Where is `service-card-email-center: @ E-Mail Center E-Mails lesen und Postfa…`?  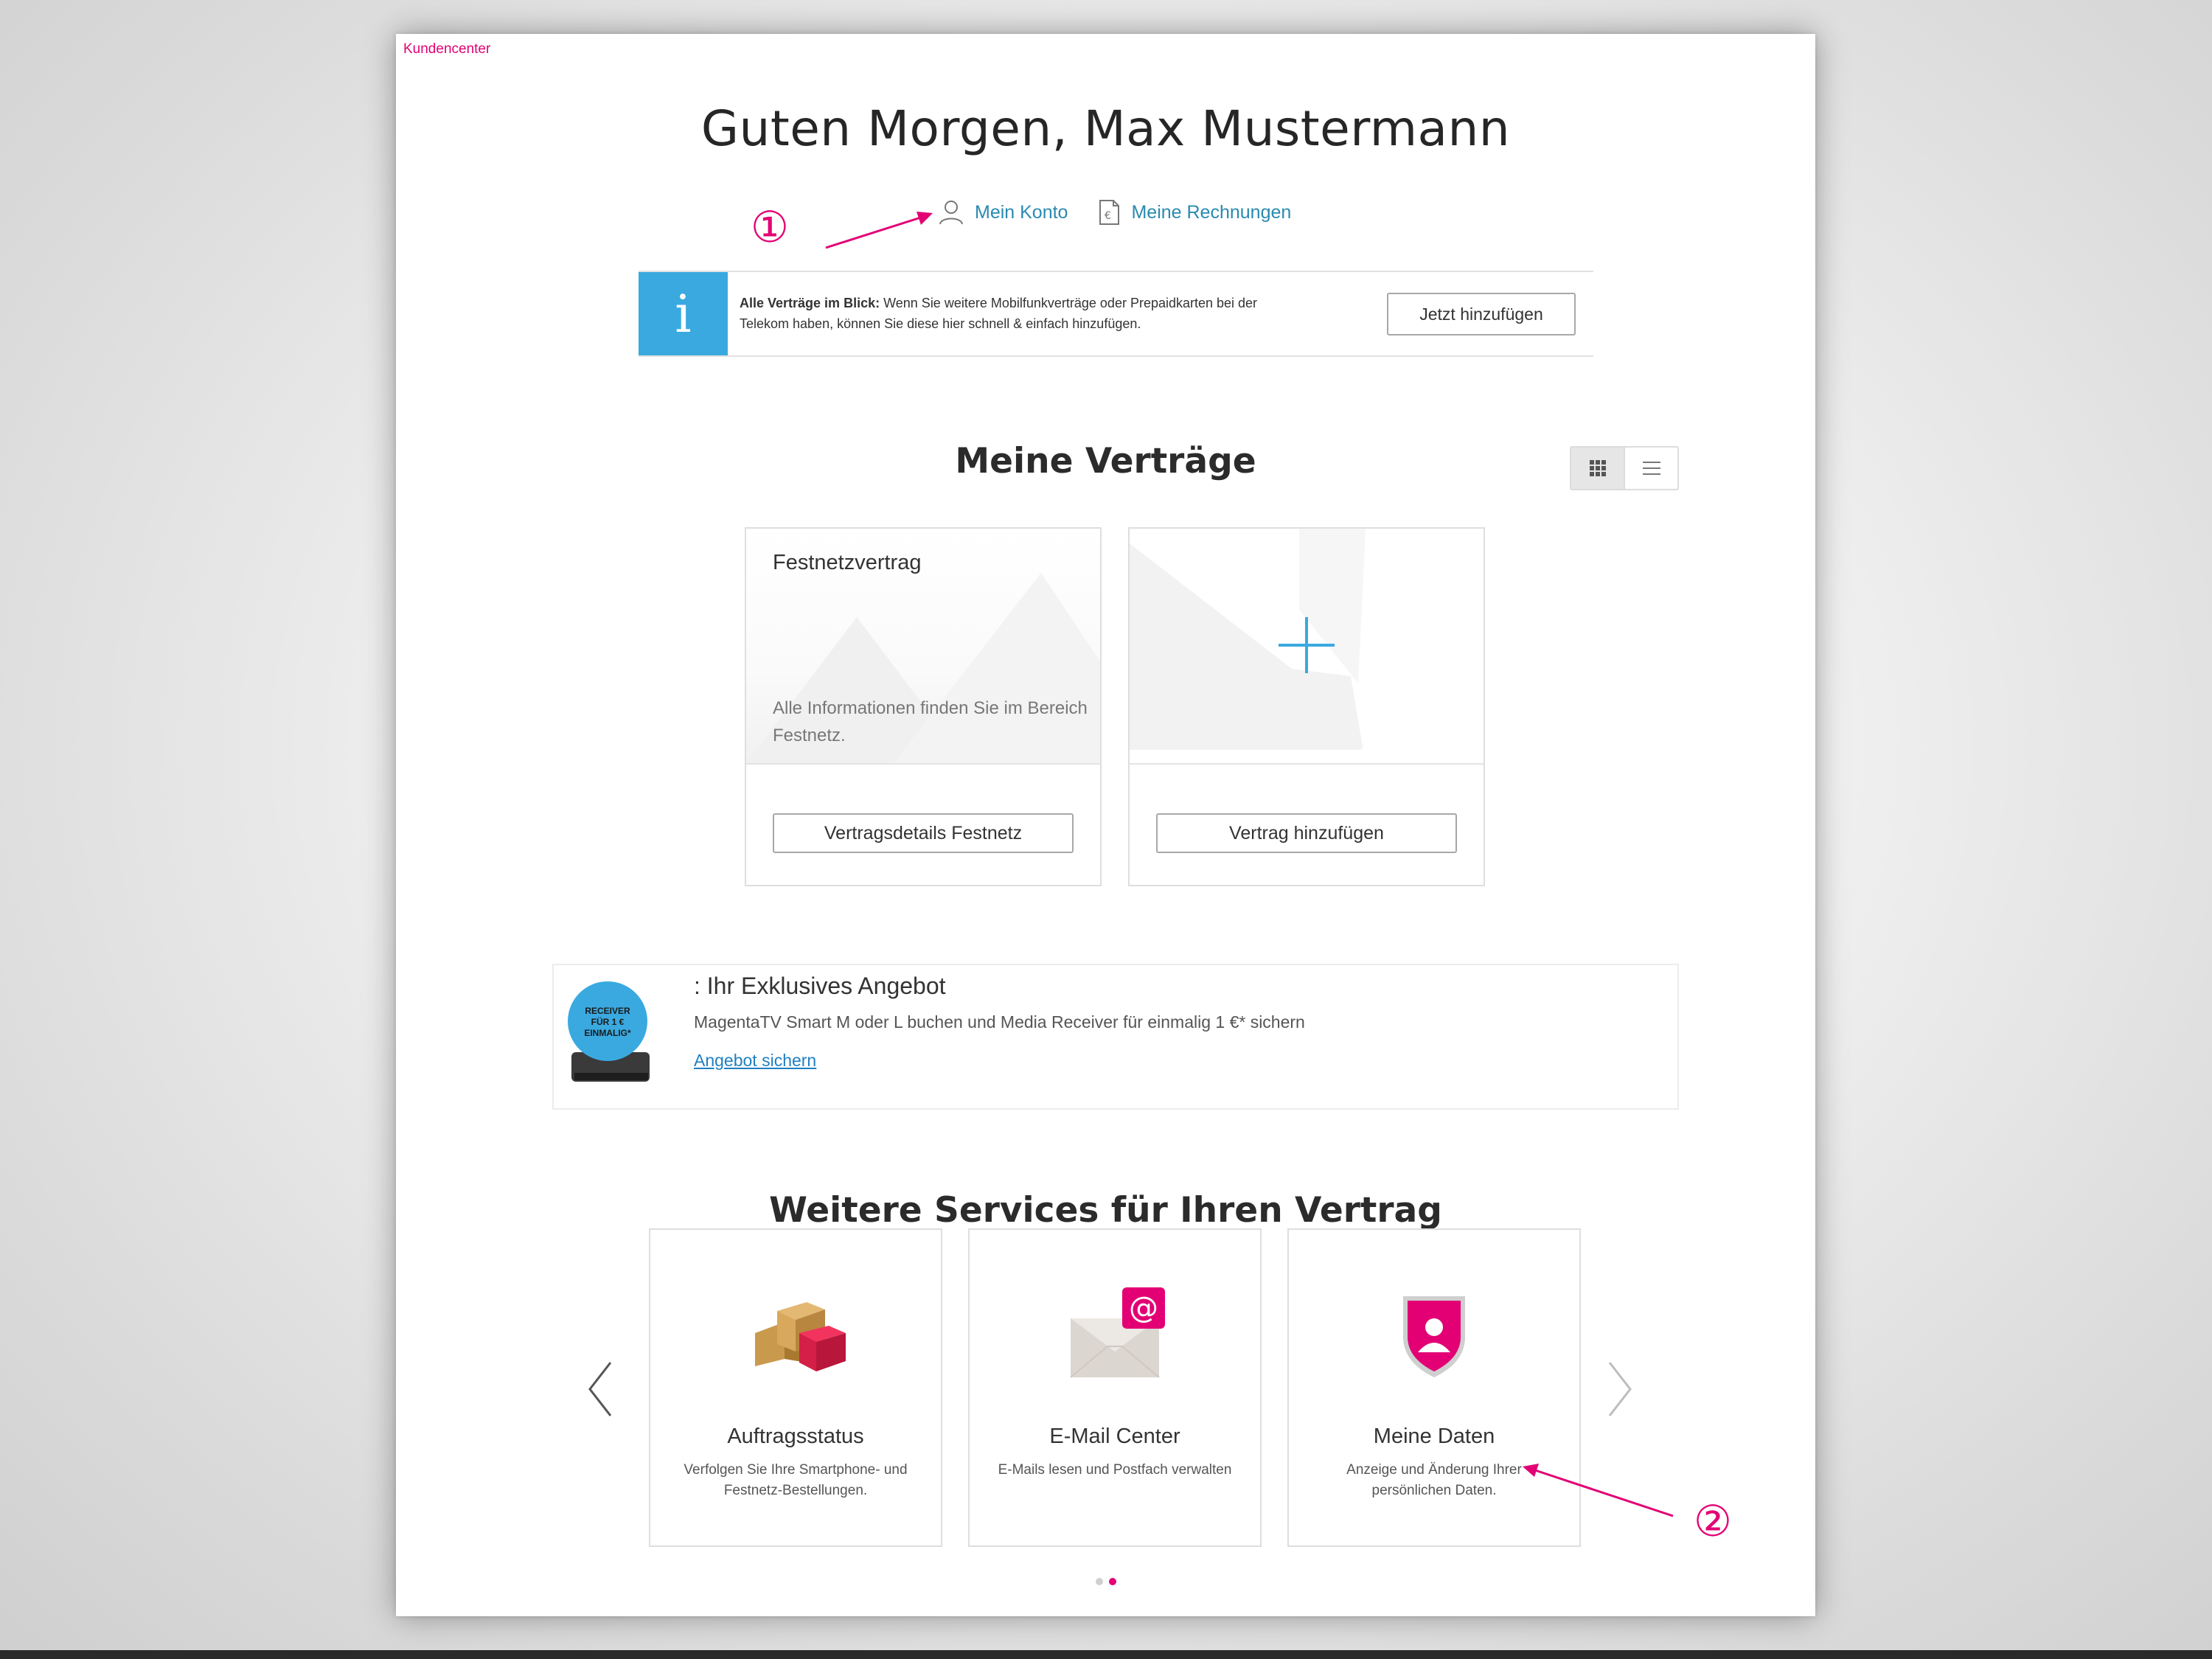 service-card-email-center: @ E-Mail Center E-Mails lesen und Postfa… is located at coordinates (1115, 1387).